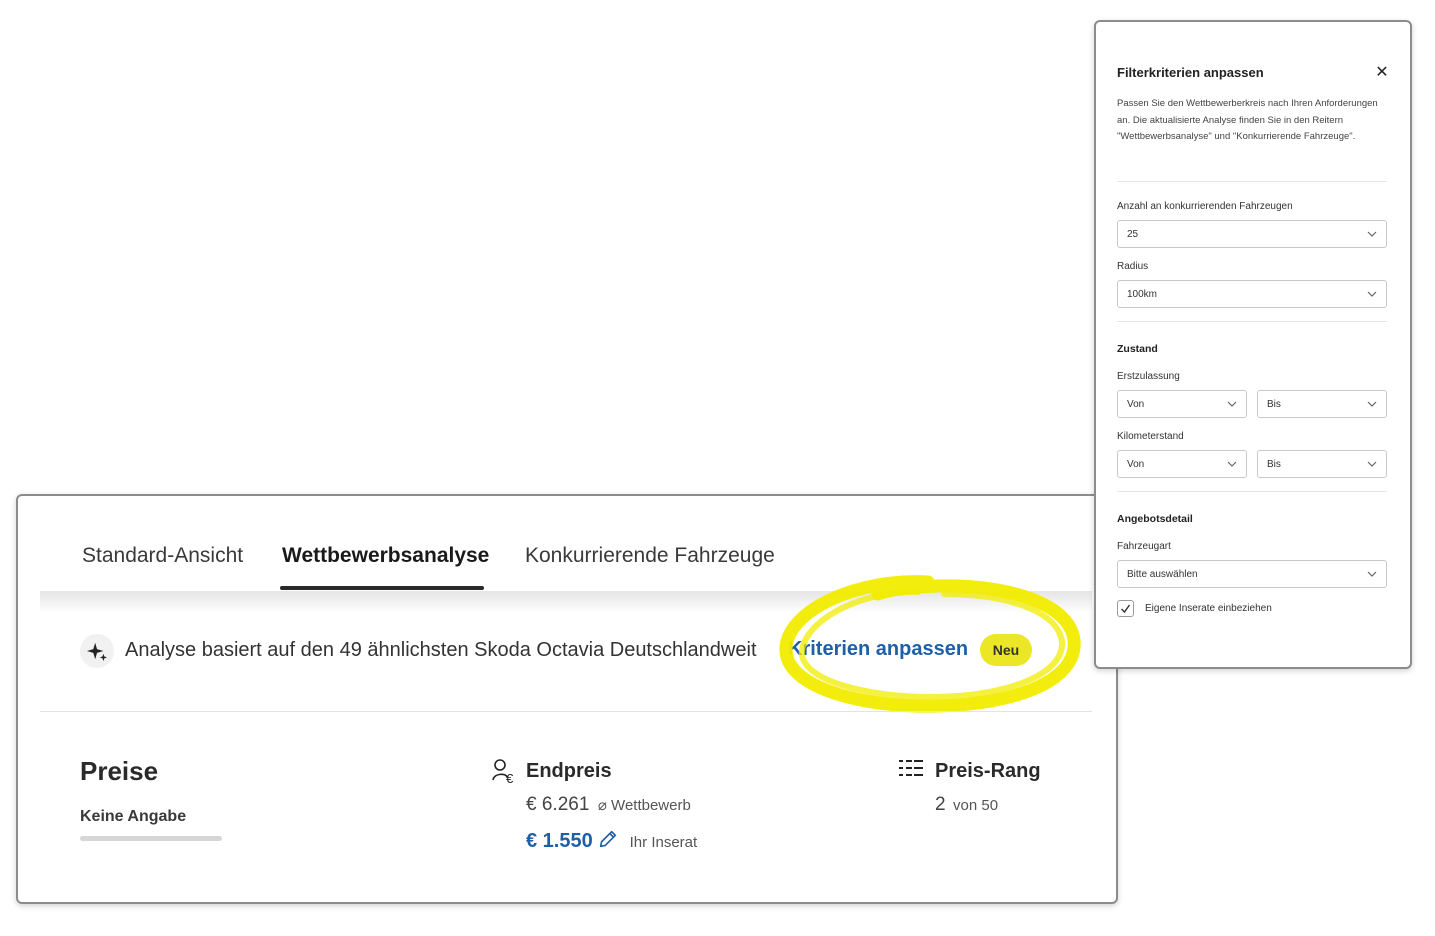 Image resolution: width=1435 pixels, height=936 pixels. What do you see at coordinates (162, 568) in the screenshot?
I see `tab-standard-view: Standard-Ansicht` at bounding box center [162, 568].